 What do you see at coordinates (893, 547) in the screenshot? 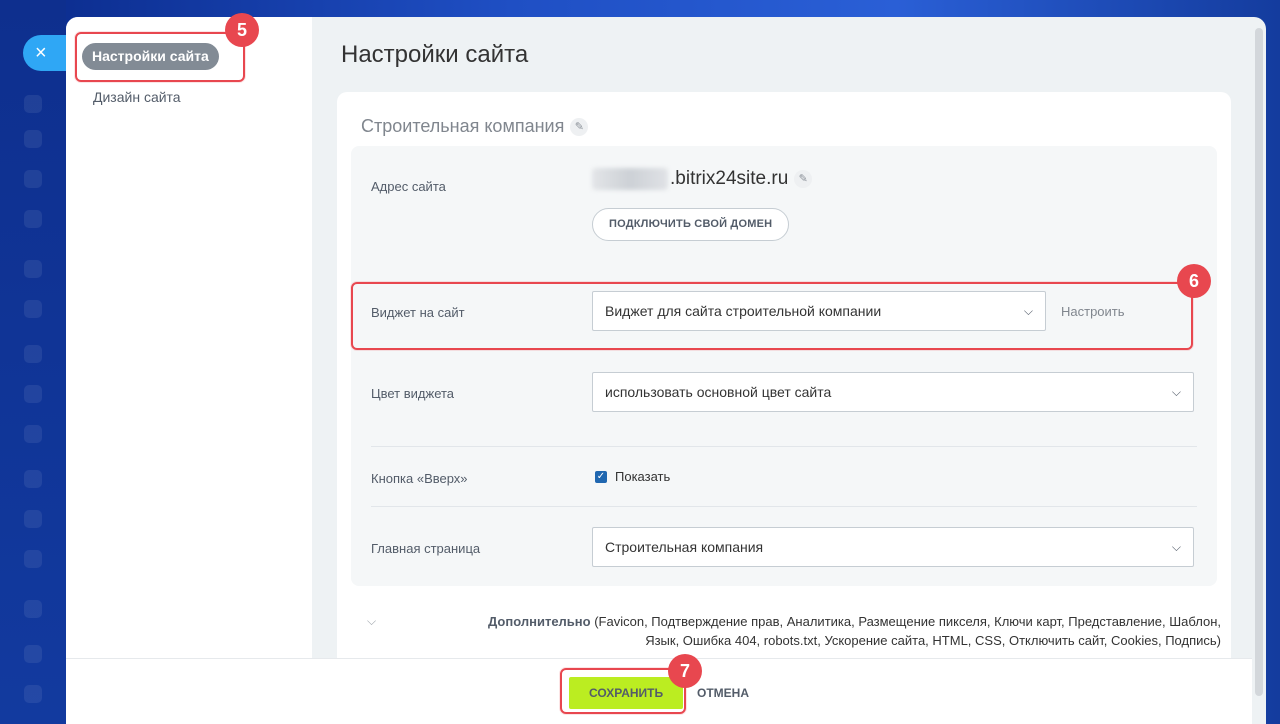
I see `home-page-select: Строительная компания ⌵` at bounding box center [893, 547].